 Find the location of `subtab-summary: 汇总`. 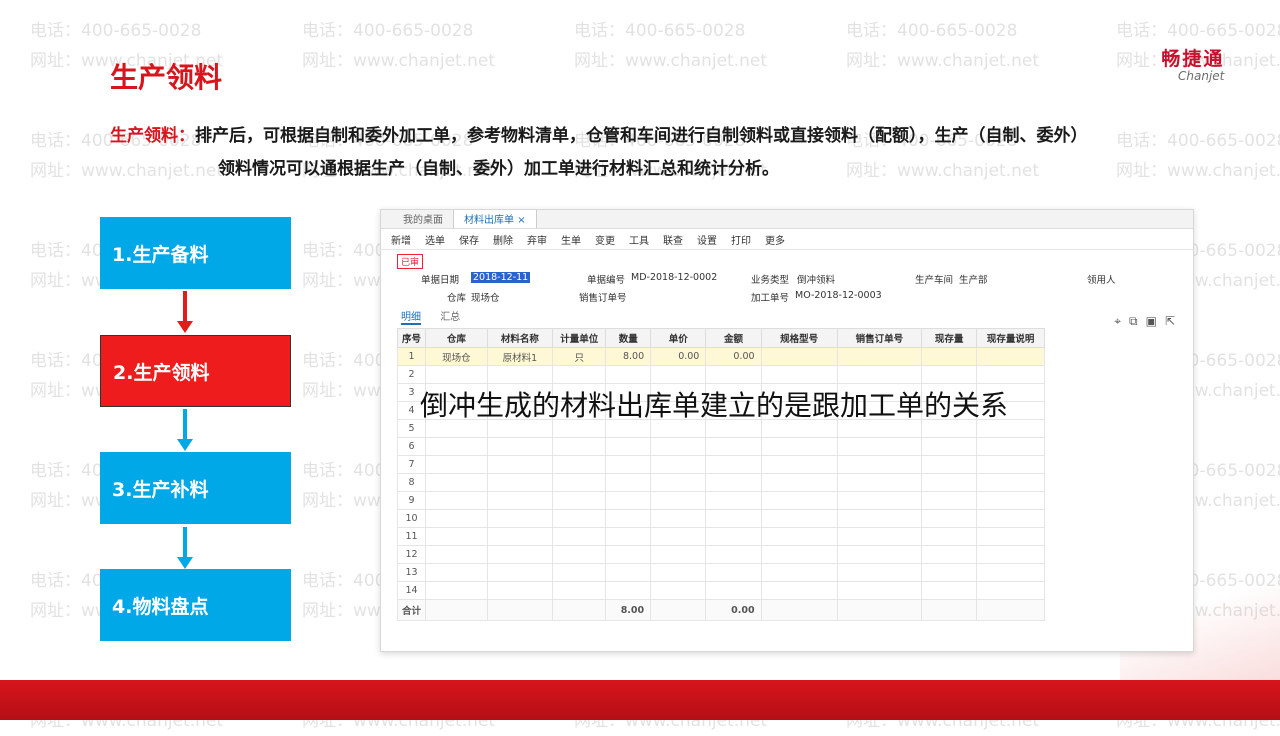

subtab-summary: 汇总 is located at coordinates (450, 317).